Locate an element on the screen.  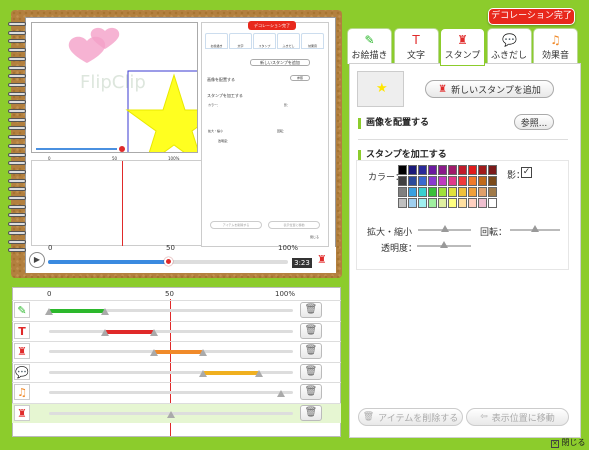
scale-slider is located at coordinates (444, 228).